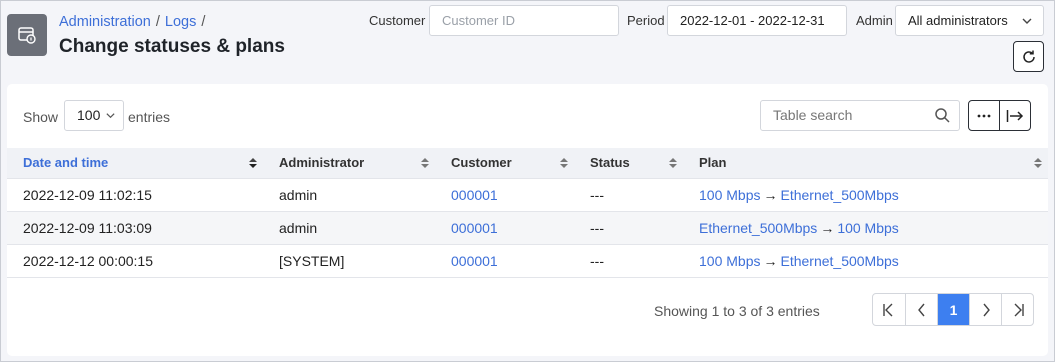 The image size is (1055, 362). What do you see at coordinates (135, 163) in the screenshot?
I see `column-date-time: Date and time` at bounding box center [135, 163].